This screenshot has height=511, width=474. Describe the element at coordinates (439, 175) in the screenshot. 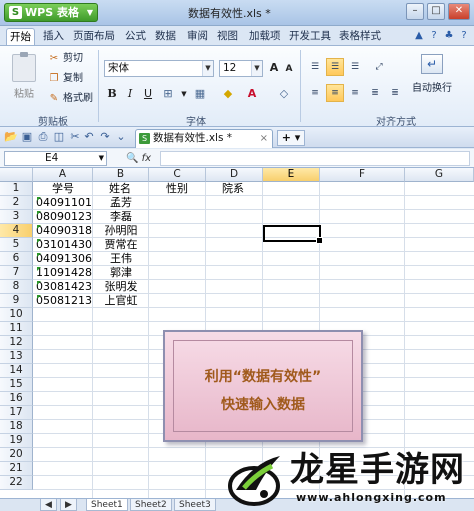

I see `column-header-g: G` at that location.